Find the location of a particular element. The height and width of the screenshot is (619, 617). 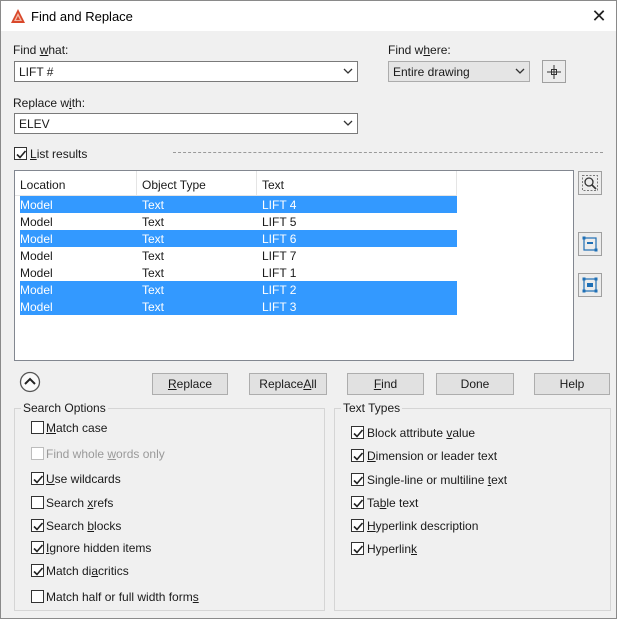

table-text-label: Table text is located at coordinates (392, 503).